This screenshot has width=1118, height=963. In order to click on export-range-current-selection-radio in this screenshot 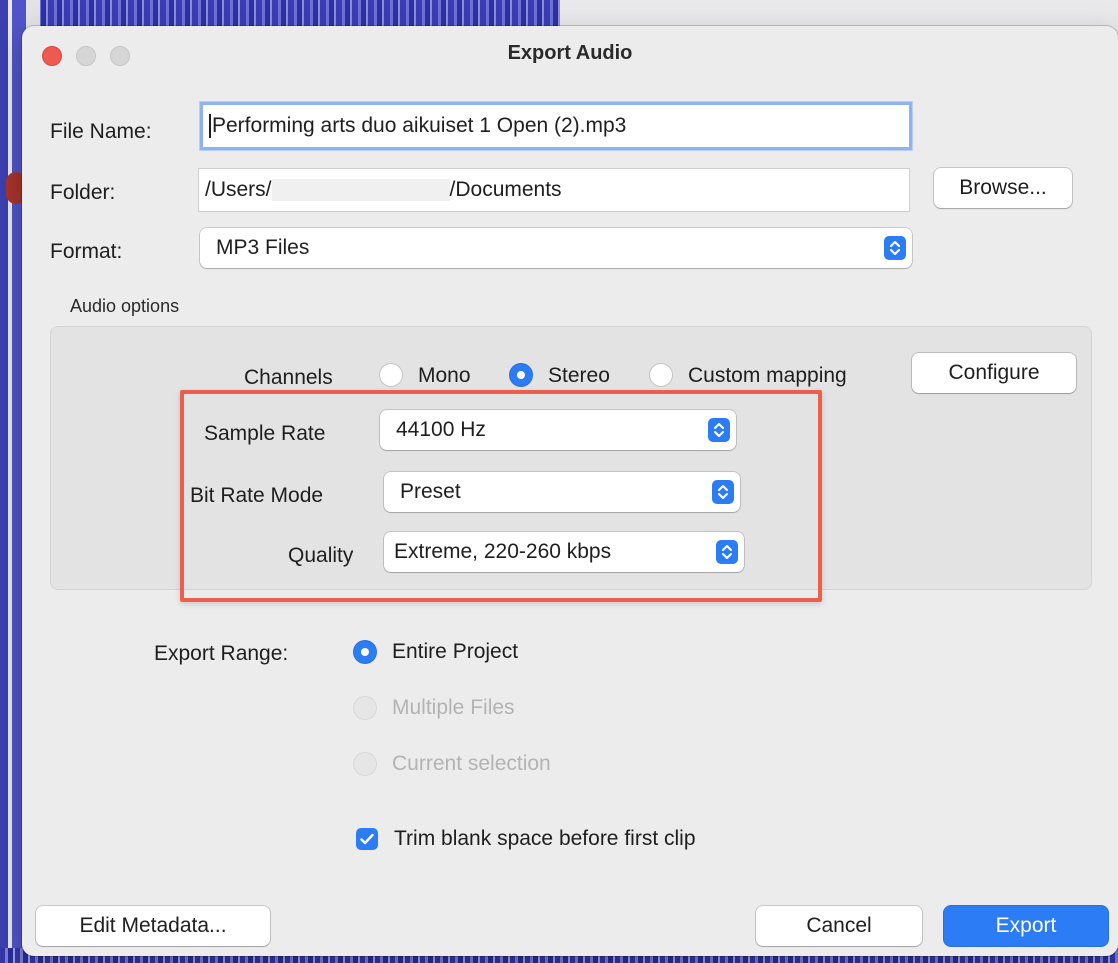, I will do `click(365, 764)`.